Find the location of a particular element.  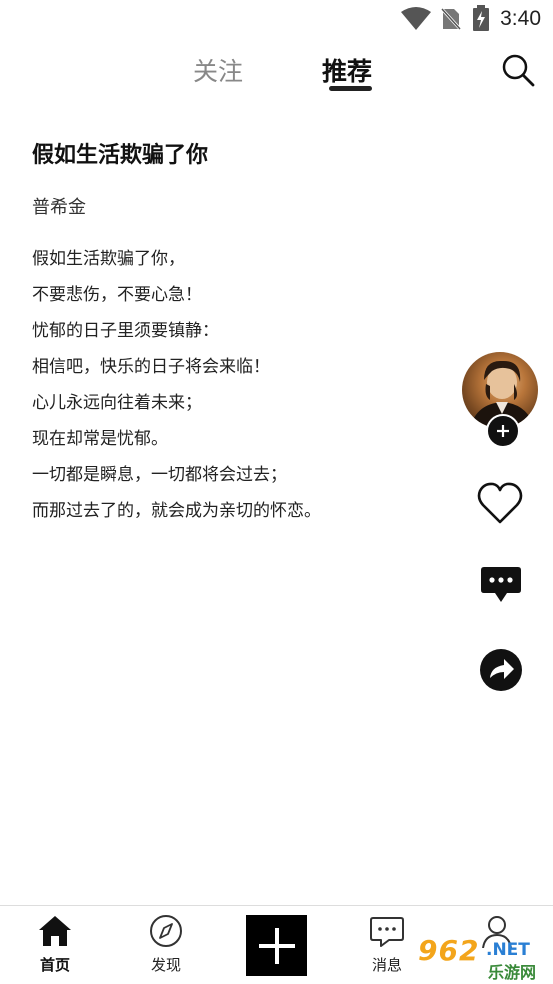

poem-title: 假如生活欺骗了你 is located at coordinates (120, 155).